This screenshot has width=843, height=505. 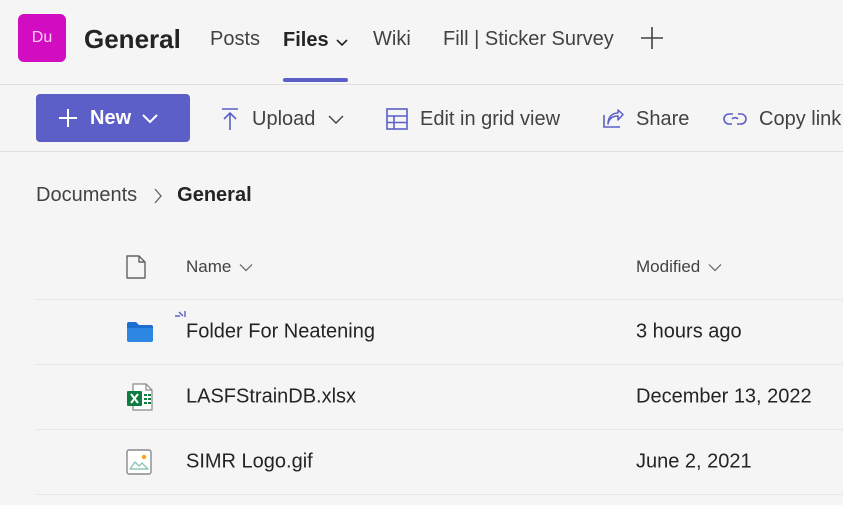 What do you see at coordinates (144, 195) in the screenshot?
I see `breadcrumb: Documents General` at bounding box center [144, 195].